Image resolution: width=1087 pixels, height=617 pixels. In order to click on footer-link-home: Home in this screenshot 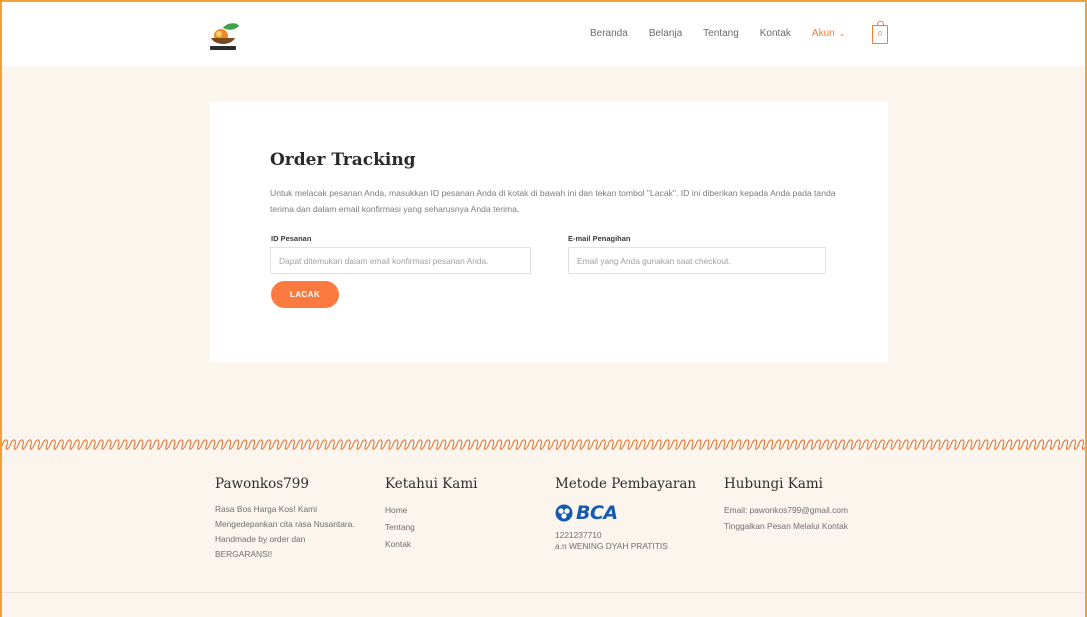, I will do `click(455, 510)`.